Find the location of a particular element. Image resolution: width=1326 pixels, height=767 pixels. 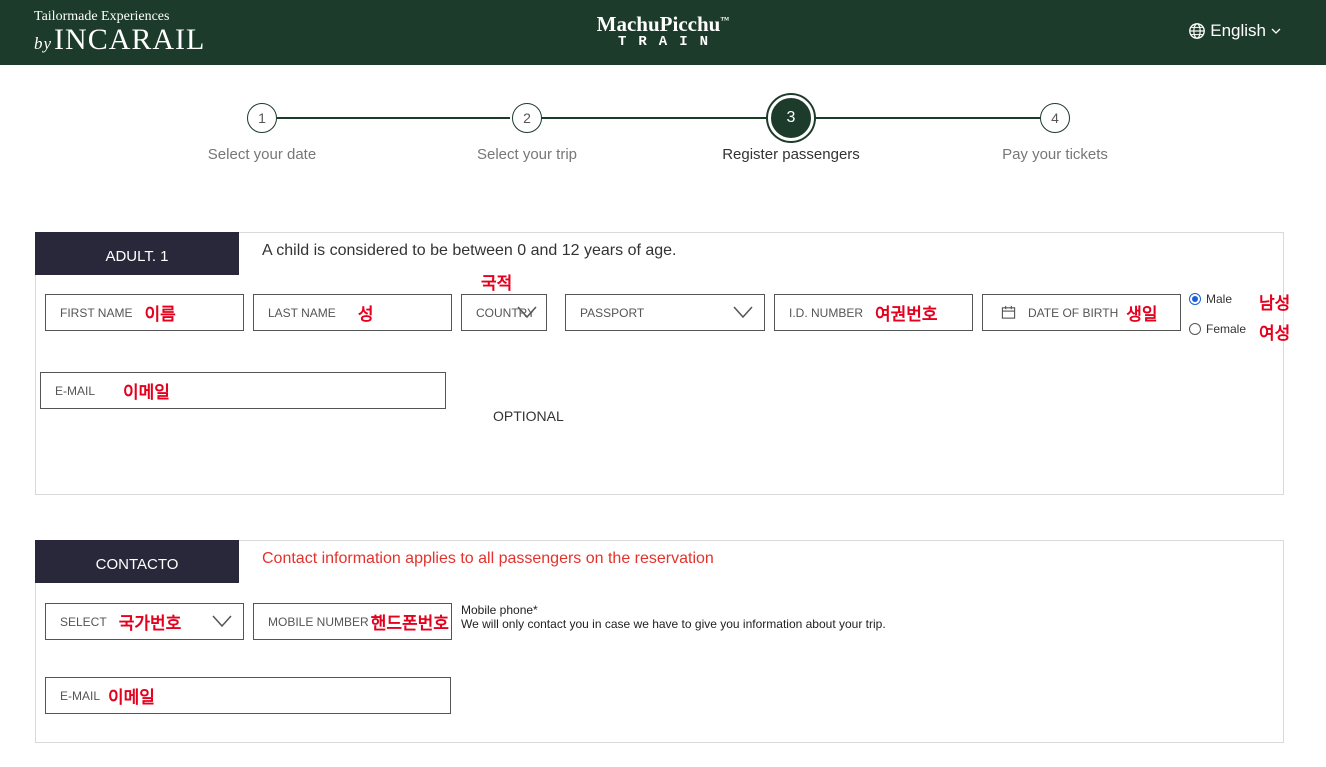

calendar-icon is located at coordinates (1008, 312).